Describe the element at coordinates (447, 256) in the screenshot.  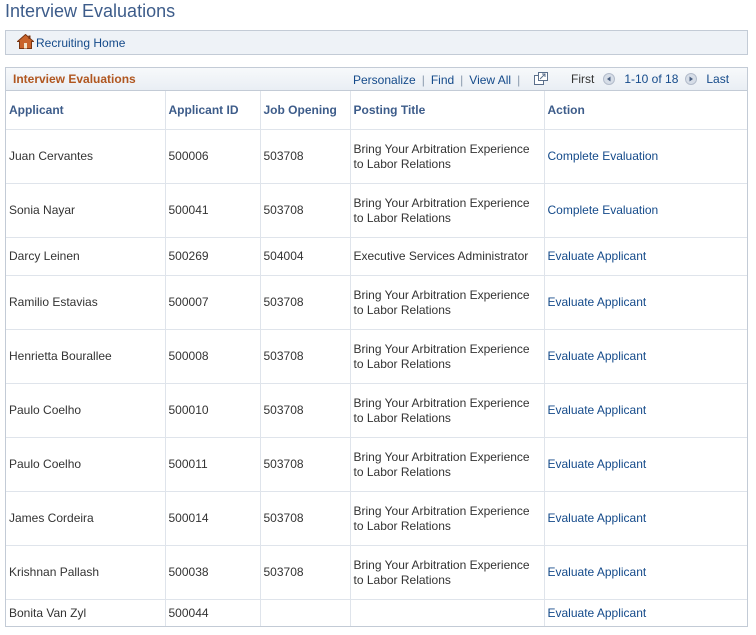
I see `posting-title-cell: Executive Services Administrator` at that location.